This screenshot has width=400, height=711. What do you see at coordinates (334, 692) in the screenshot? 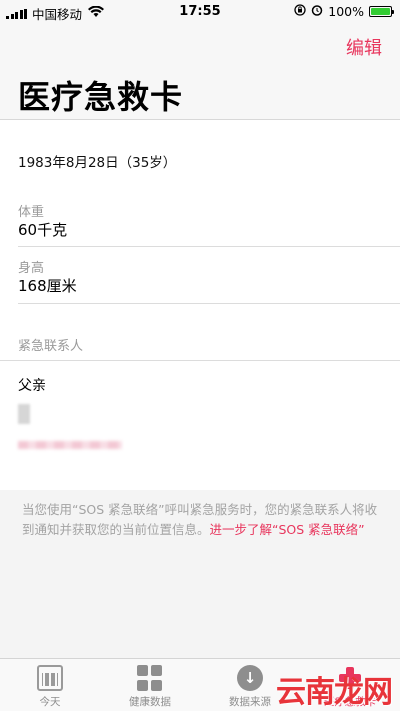
I see `watermark-logo: 云南龙网` at bounding box center [334, 692].